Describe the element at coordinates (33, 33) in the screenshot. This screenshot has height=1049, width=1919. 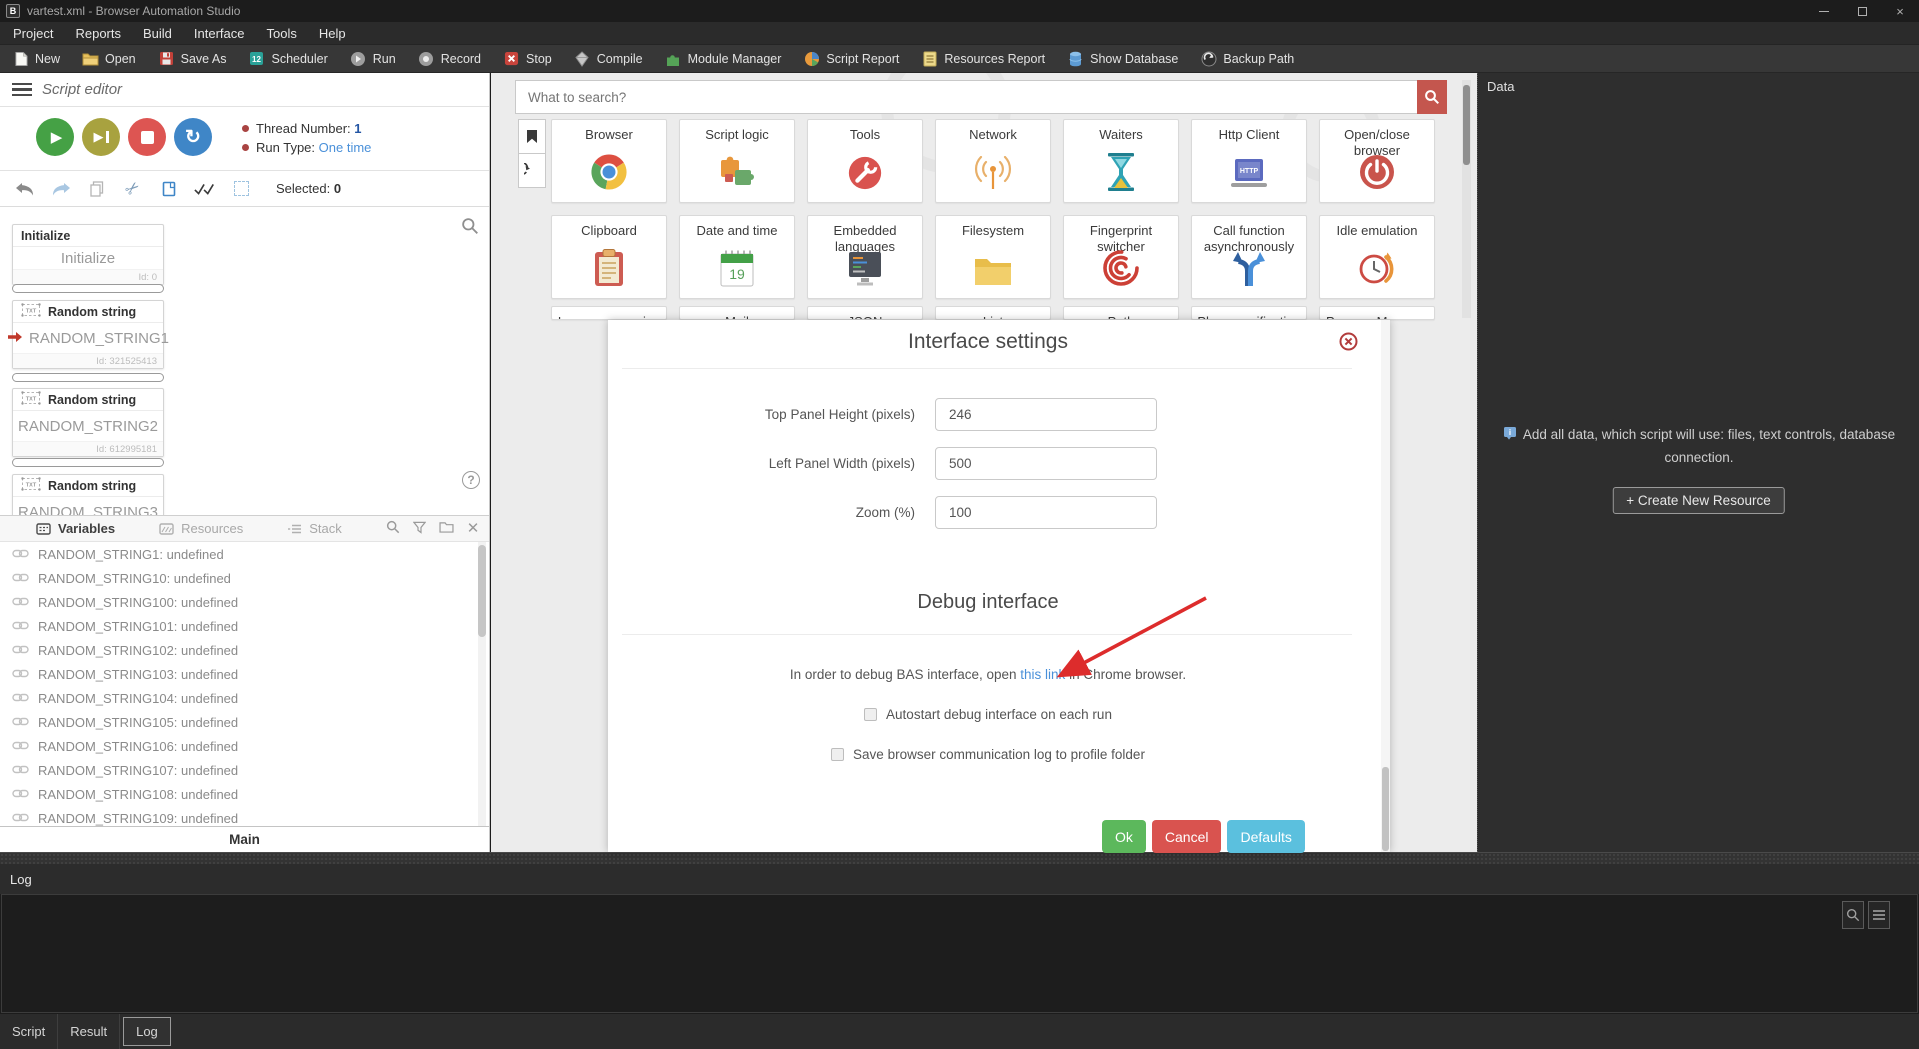
I see `menu-project: Project` at that location.